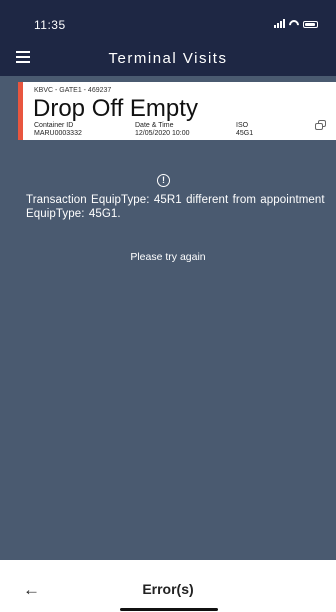 This screenshot has width=336, height=612. What do you see at coordinates (168, 58) in the screenshot?
I see `page-title: Terminal Visits` at bounding box center [168, 58].